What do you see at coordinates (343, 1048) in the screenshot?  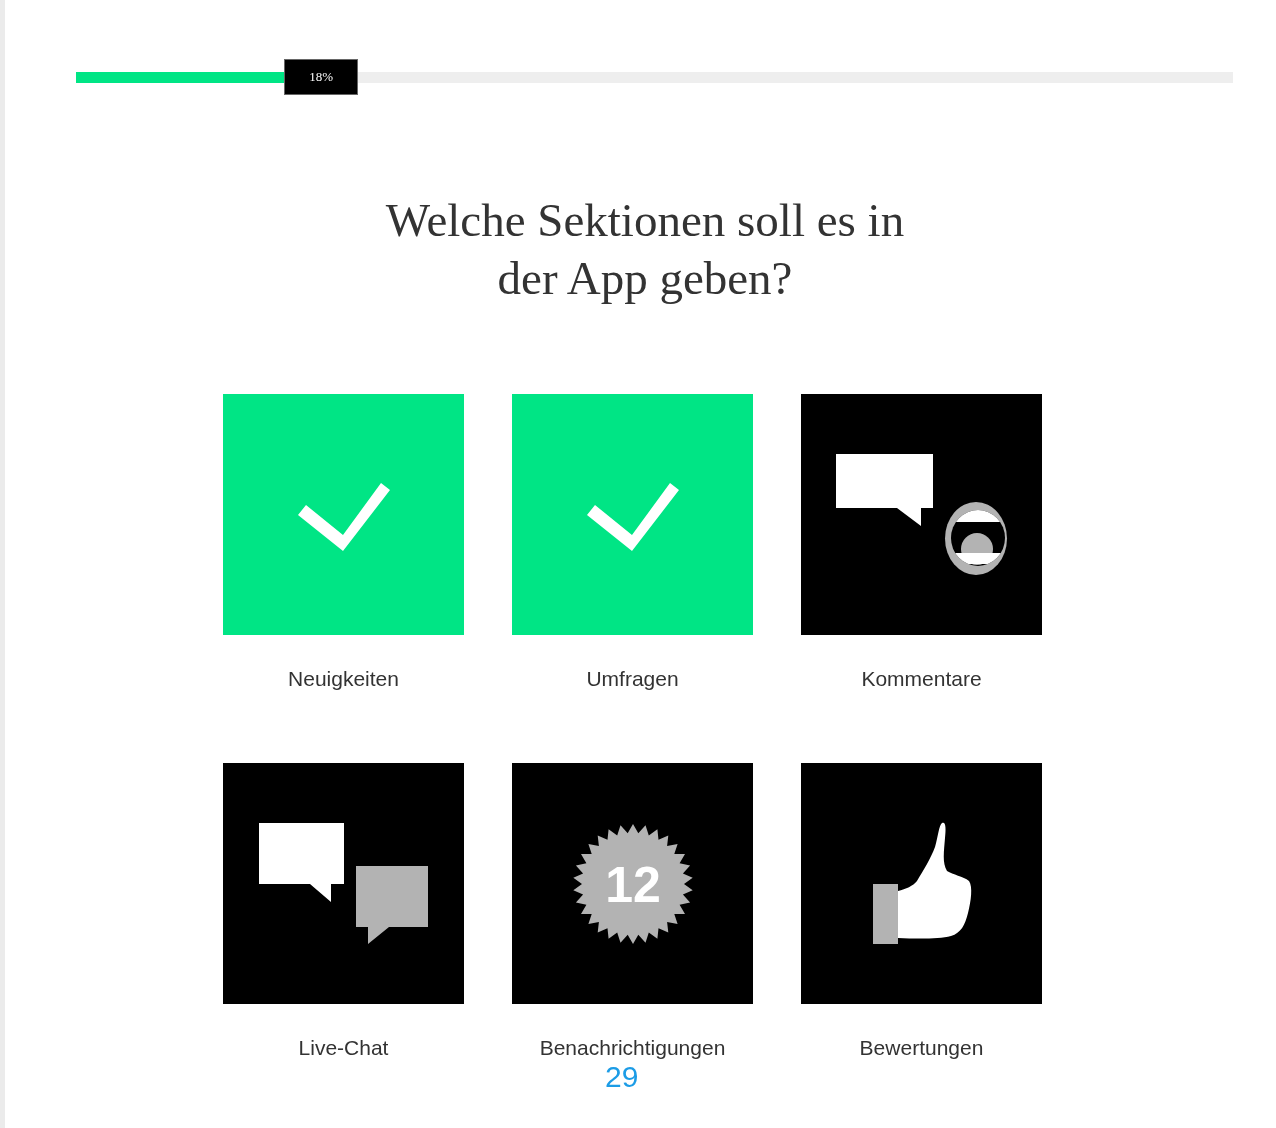 I see `option-label: Live-Chat` at bounding box center [343, 1048].